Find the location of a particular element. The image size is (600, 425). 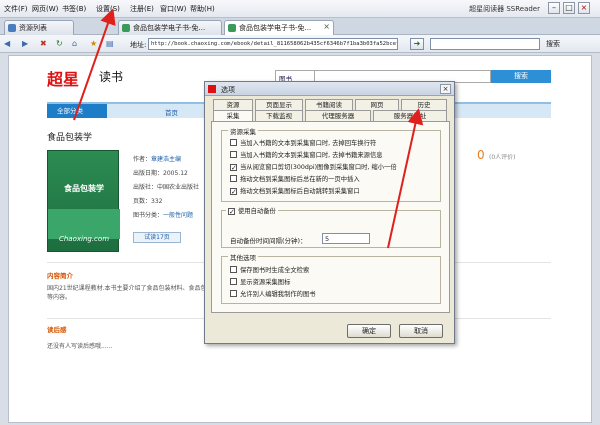

back-icon: ◀ is located at coordinates (7, 43).